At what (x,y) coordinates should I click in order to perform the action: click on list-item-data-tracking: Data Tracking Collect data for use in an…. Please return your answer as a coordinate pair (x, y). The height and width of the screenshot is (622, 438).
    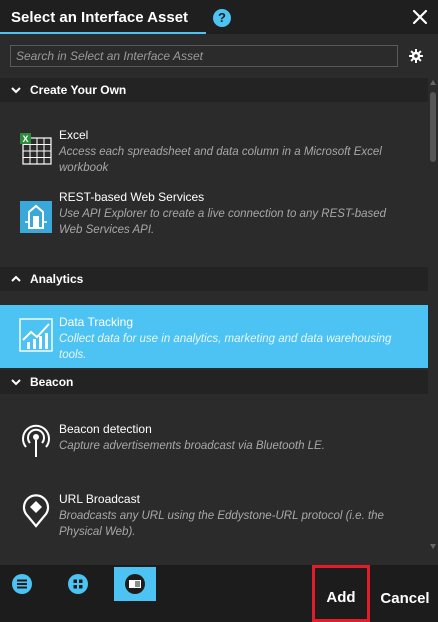
    Looking at the image, I should click on (214, 336).